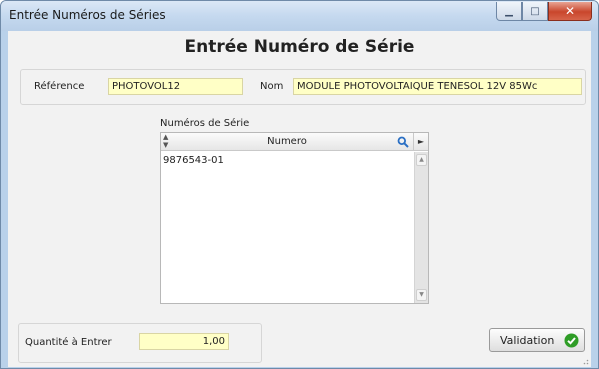  Describe the element at coordinates (585, 361) in the screenshot. I see `resize-grip-icon` at that location.